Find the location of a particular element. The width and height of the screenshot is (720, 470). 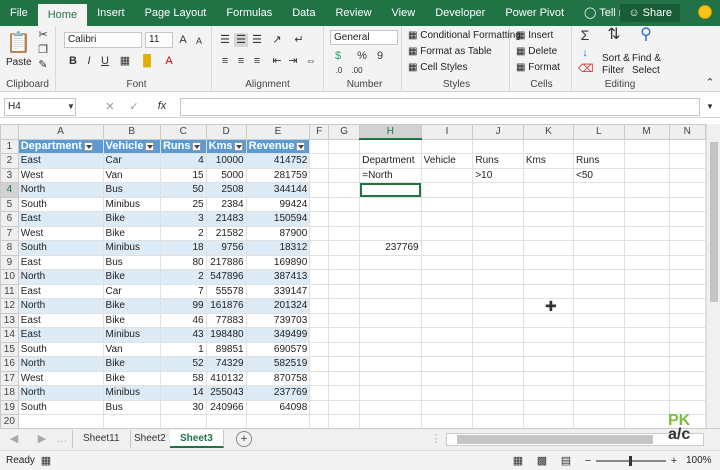

increase-decimal-icon: .0 is located at coordinates (339, 71).